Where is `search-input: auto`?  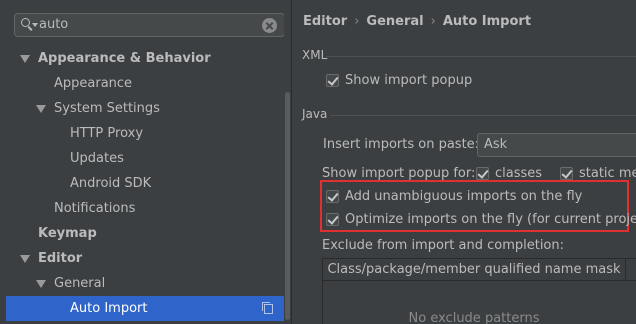 search-input: auto is located at coordinates (53, 24).